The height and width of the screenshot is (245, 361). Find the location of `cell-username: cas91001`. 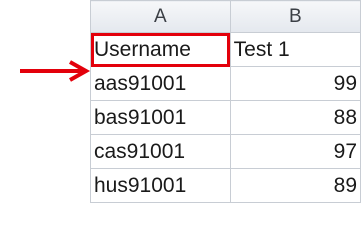

cell-username: cas91001 is located at coordinates (160, 151).